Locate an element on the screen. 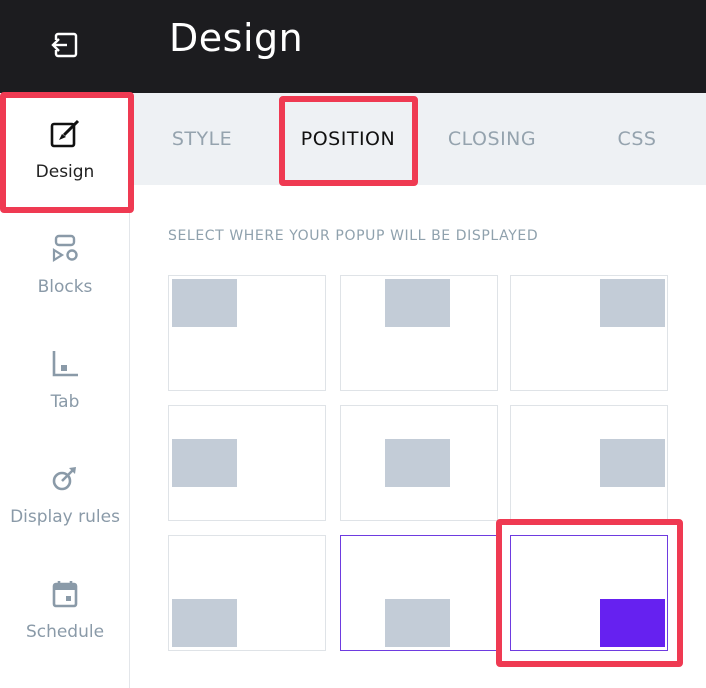  exit-arrow-icon is located at coordinates (65, 47).